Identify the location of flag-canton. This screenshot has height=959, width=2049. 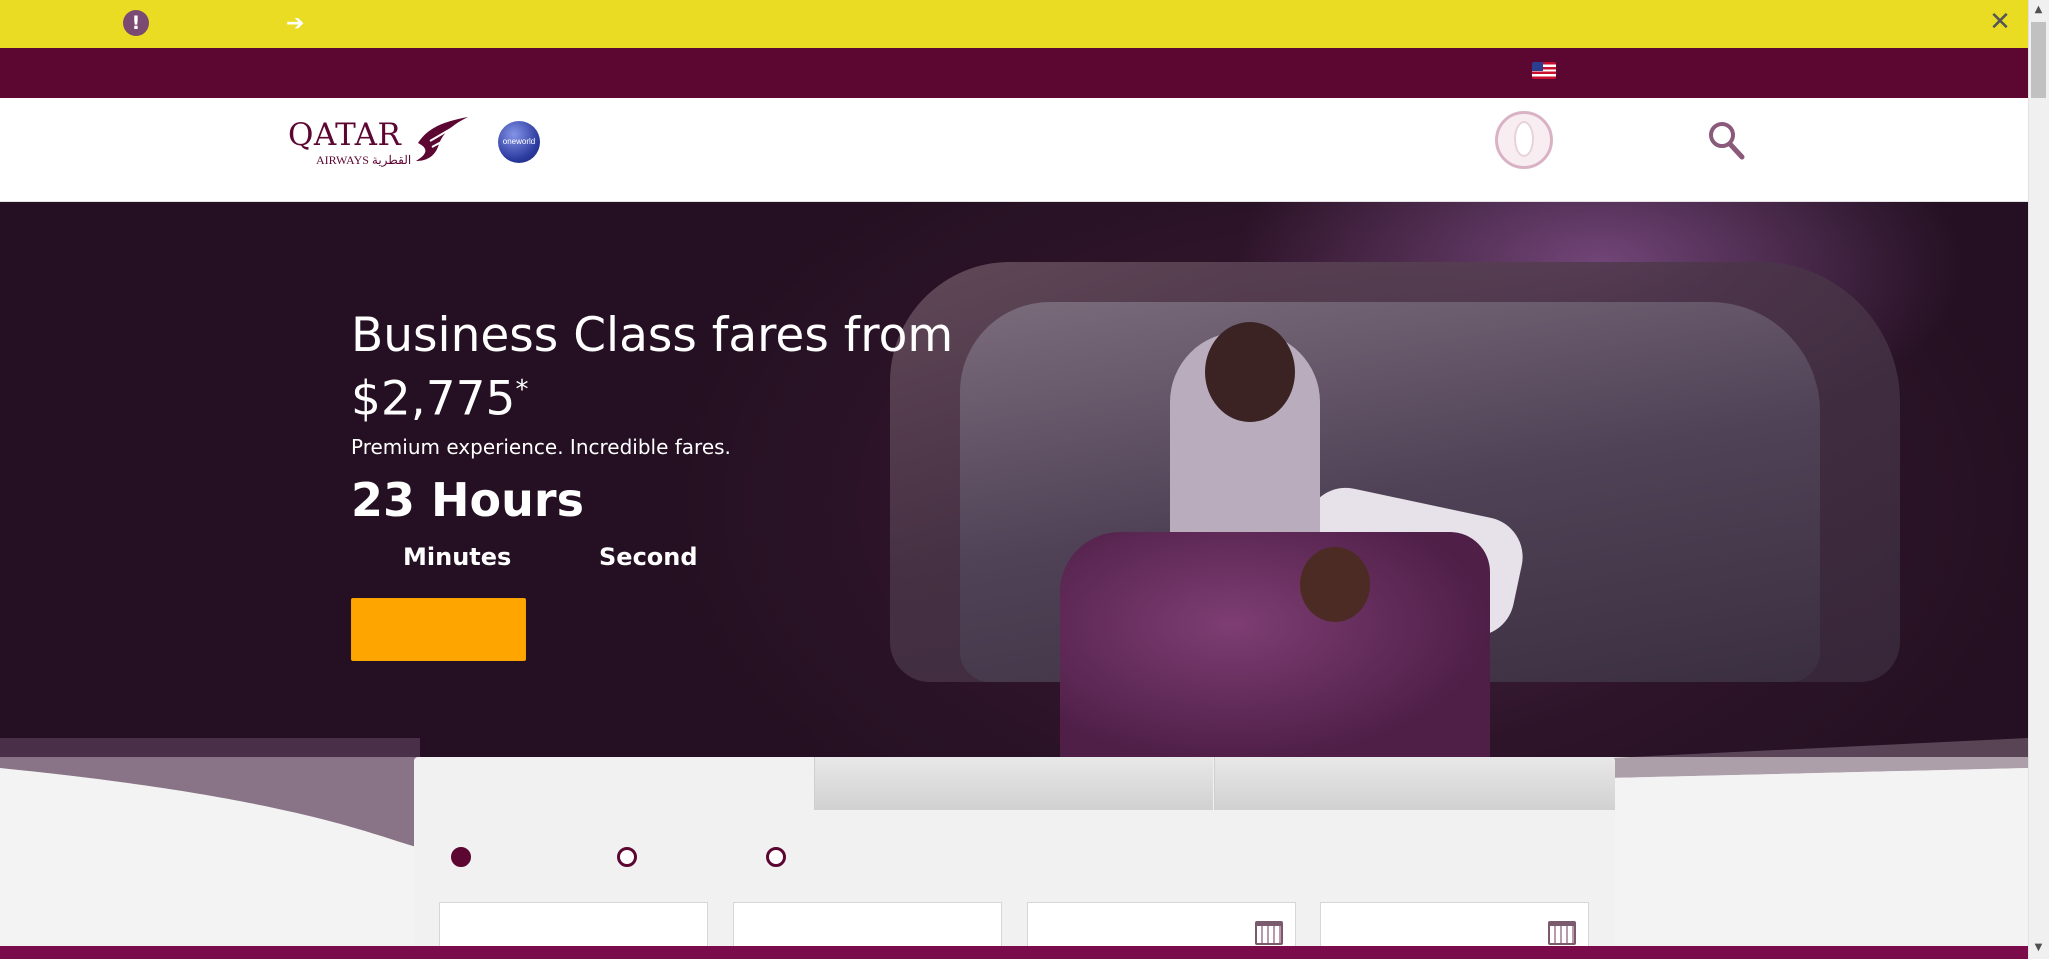
(1537, 66).